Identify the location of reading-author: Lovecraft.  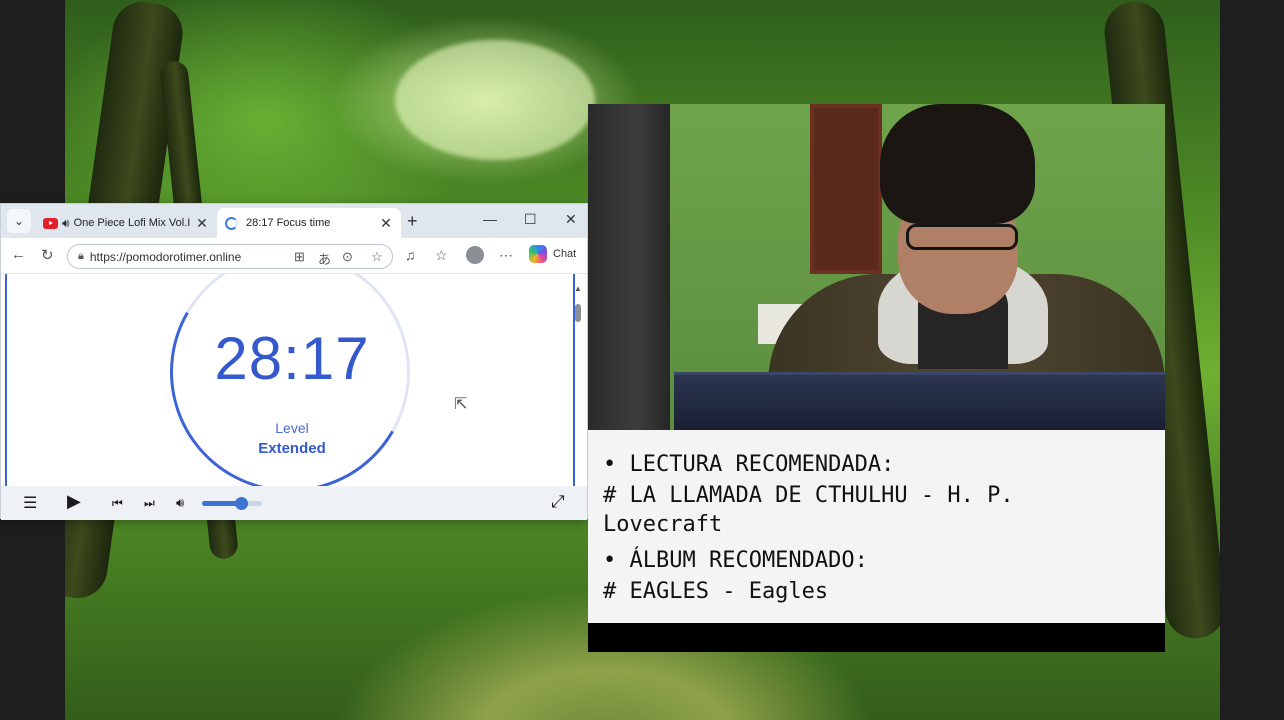
(663, 524).